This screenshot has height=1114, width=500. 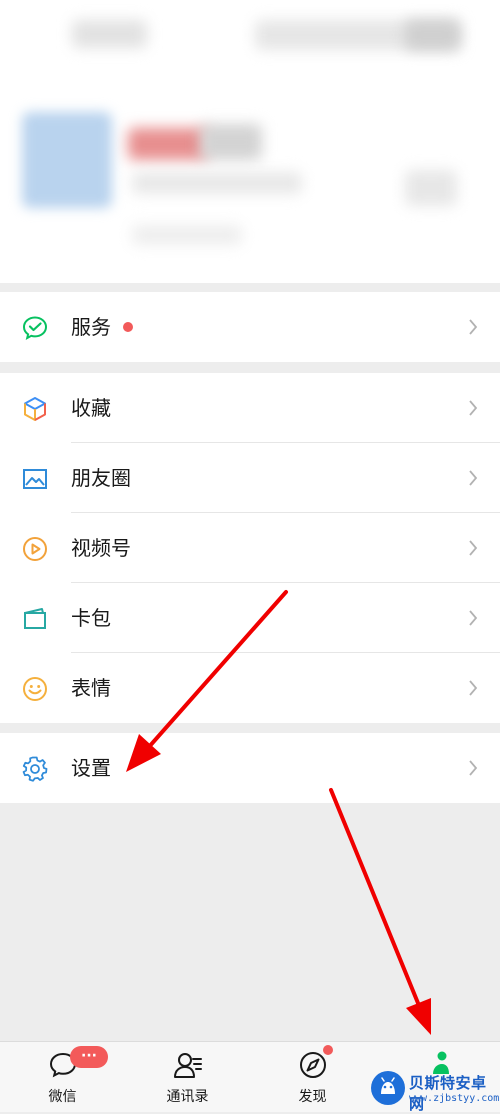 What do you see at coordinates (35, 689) in the screenshot?
I see `sticker-smiley-icon` at bounding box center [35, 689].